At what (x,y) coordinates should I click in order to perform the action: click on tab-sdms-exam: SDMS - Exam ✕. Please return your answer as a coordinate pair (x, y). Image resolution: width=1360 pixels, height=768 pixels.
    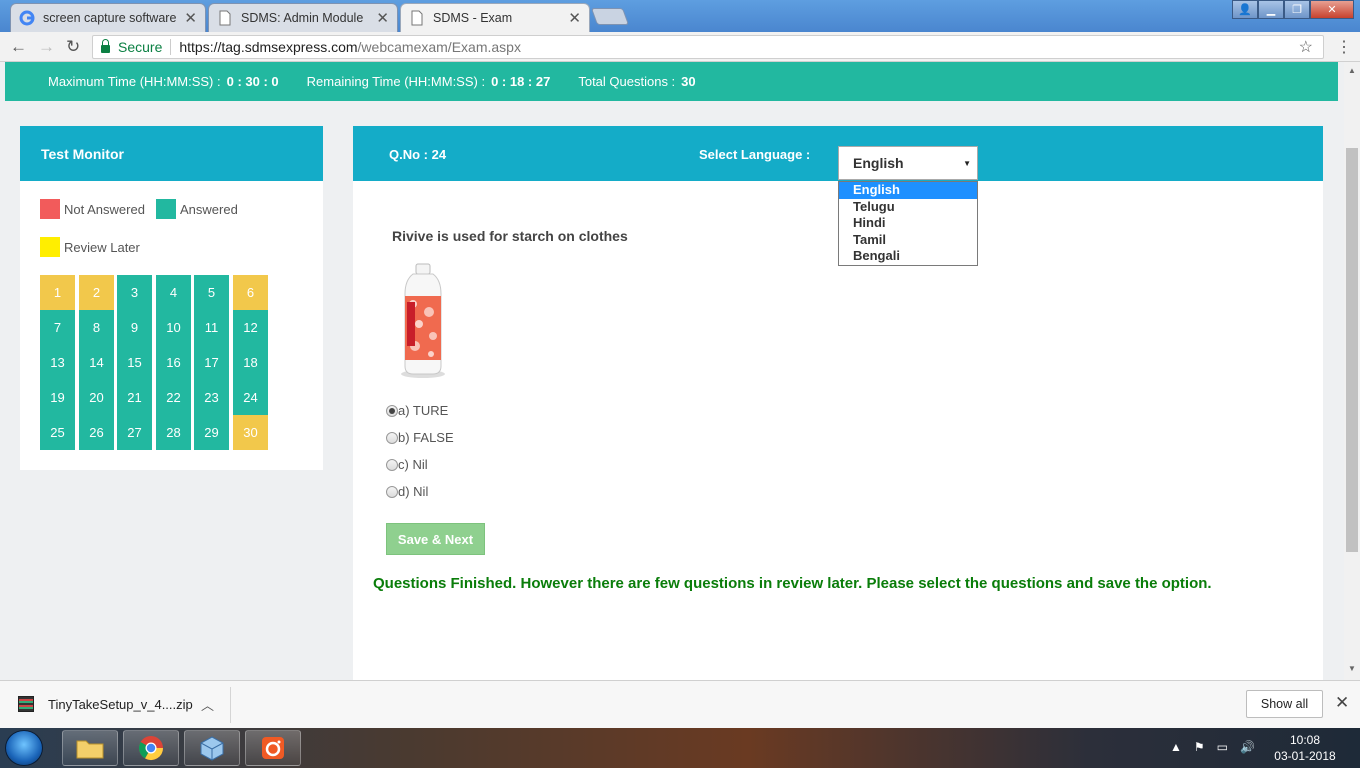
    Looking at the image, I should click on (495, 17).